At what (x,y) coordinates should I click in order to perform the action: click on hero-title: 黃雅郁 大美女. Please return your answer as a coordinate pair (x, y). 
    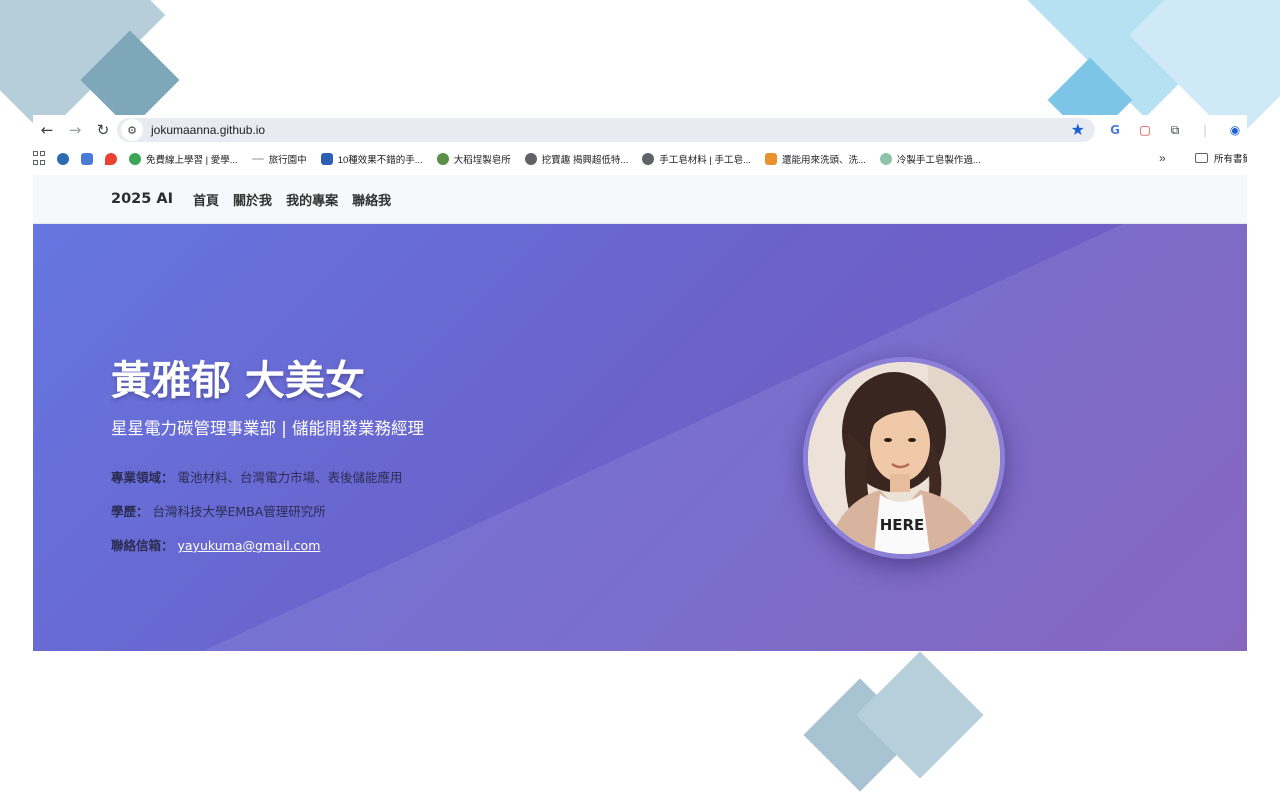
    Looking at the image, I should click on (238, 381).